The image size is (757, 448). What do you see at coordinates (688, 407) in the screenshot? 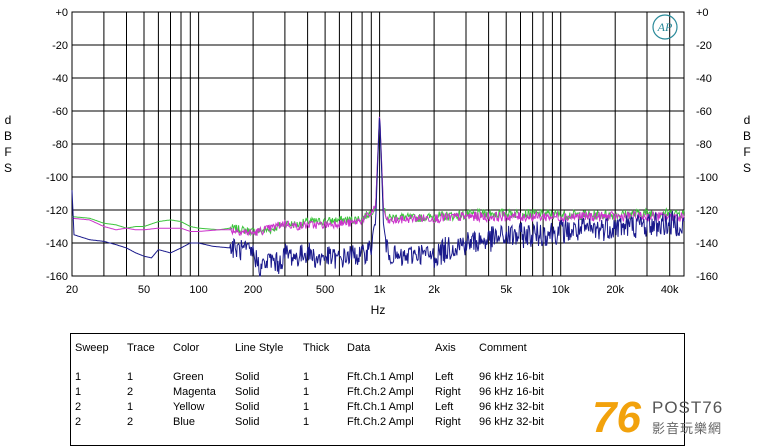
I see `watermark-brand: POST76` at bounding box center [688, 407].